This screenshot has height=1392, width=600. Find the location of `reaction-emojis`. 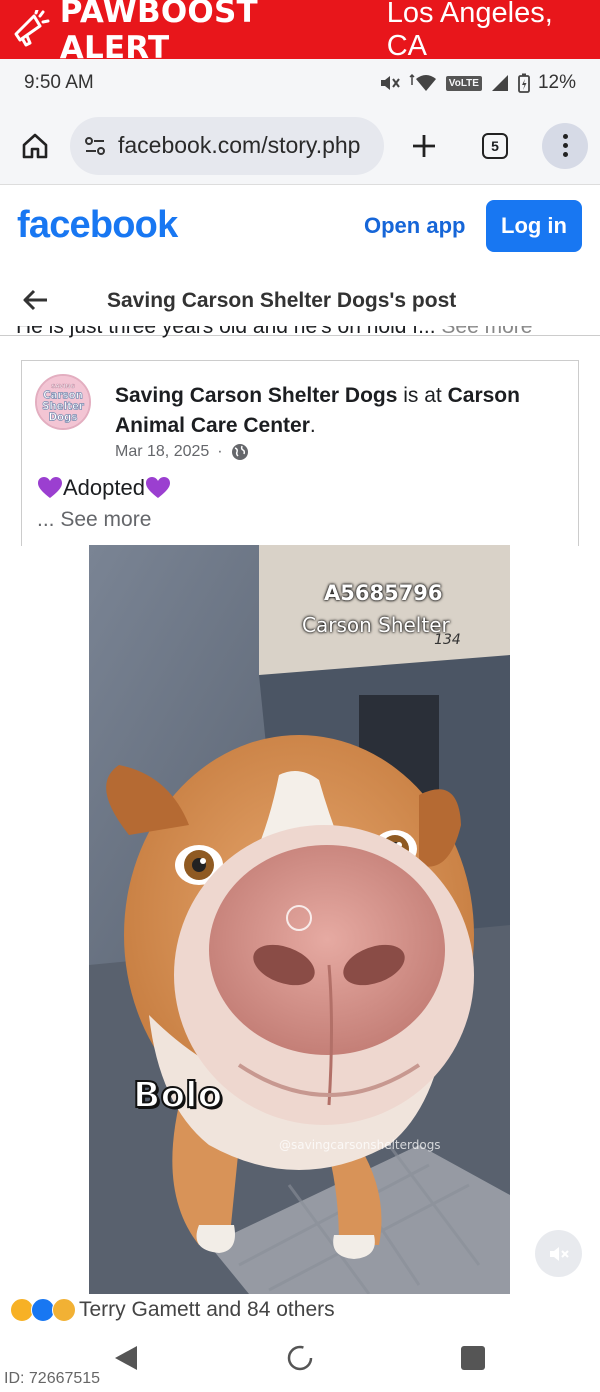

reaction-emojis is located at coordinates (43, 1310).